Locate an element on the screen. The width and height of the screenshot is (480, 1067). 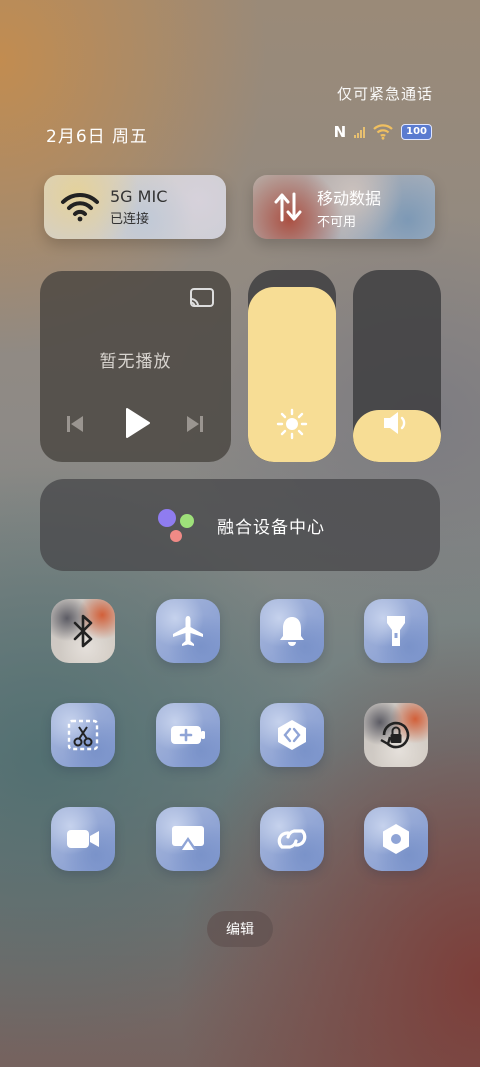
airplane-mode-toggle is located at coordinates (188, 631).